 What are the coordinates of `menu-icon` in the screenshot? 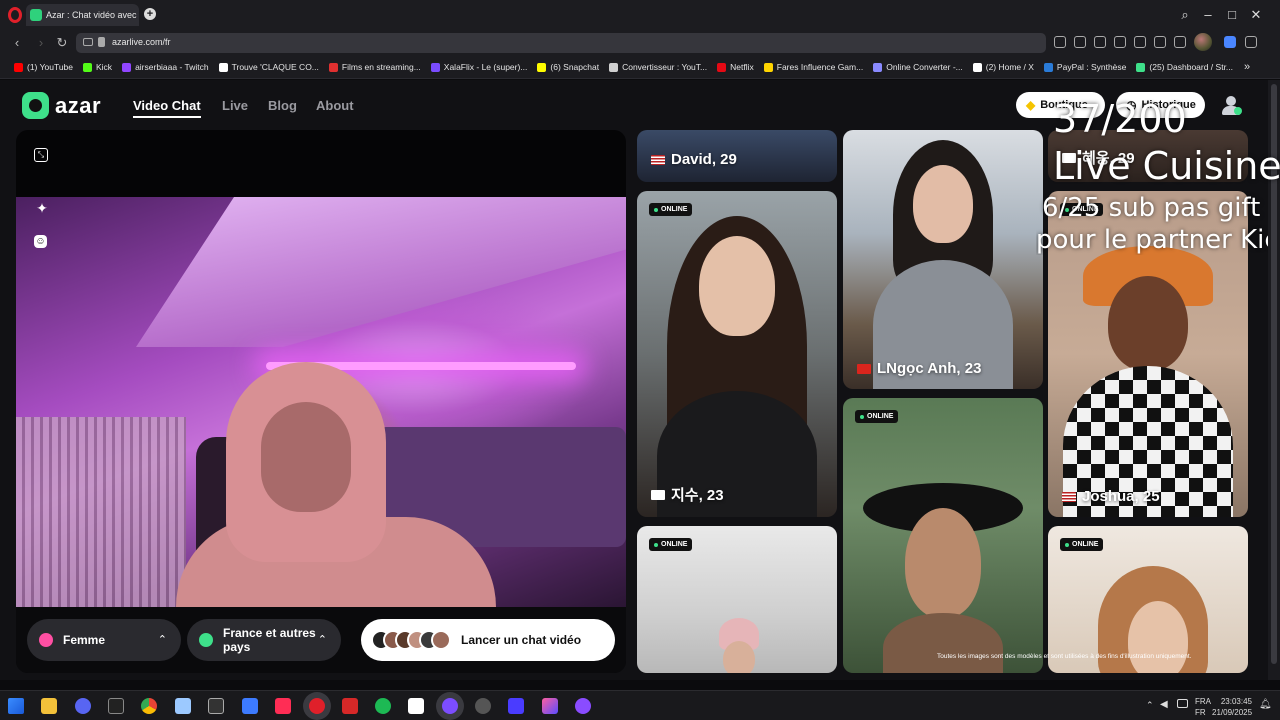 It's located at (1180, 42).